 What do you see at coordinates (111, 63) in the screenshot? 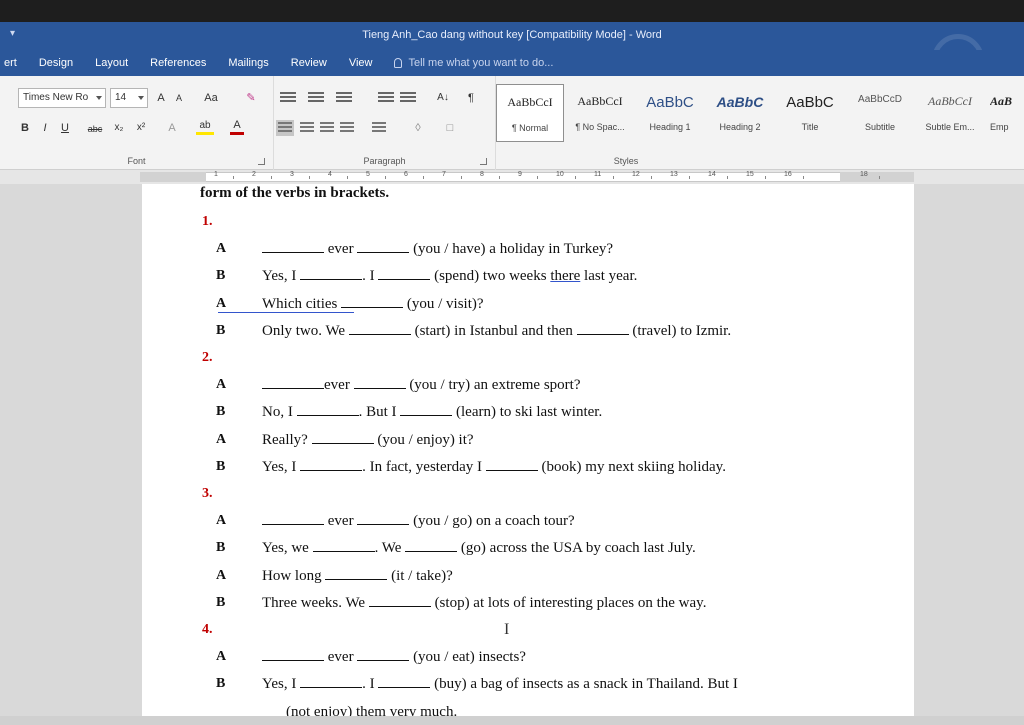
I see `tab-layout: Layout` at bounding box center [111, 63].